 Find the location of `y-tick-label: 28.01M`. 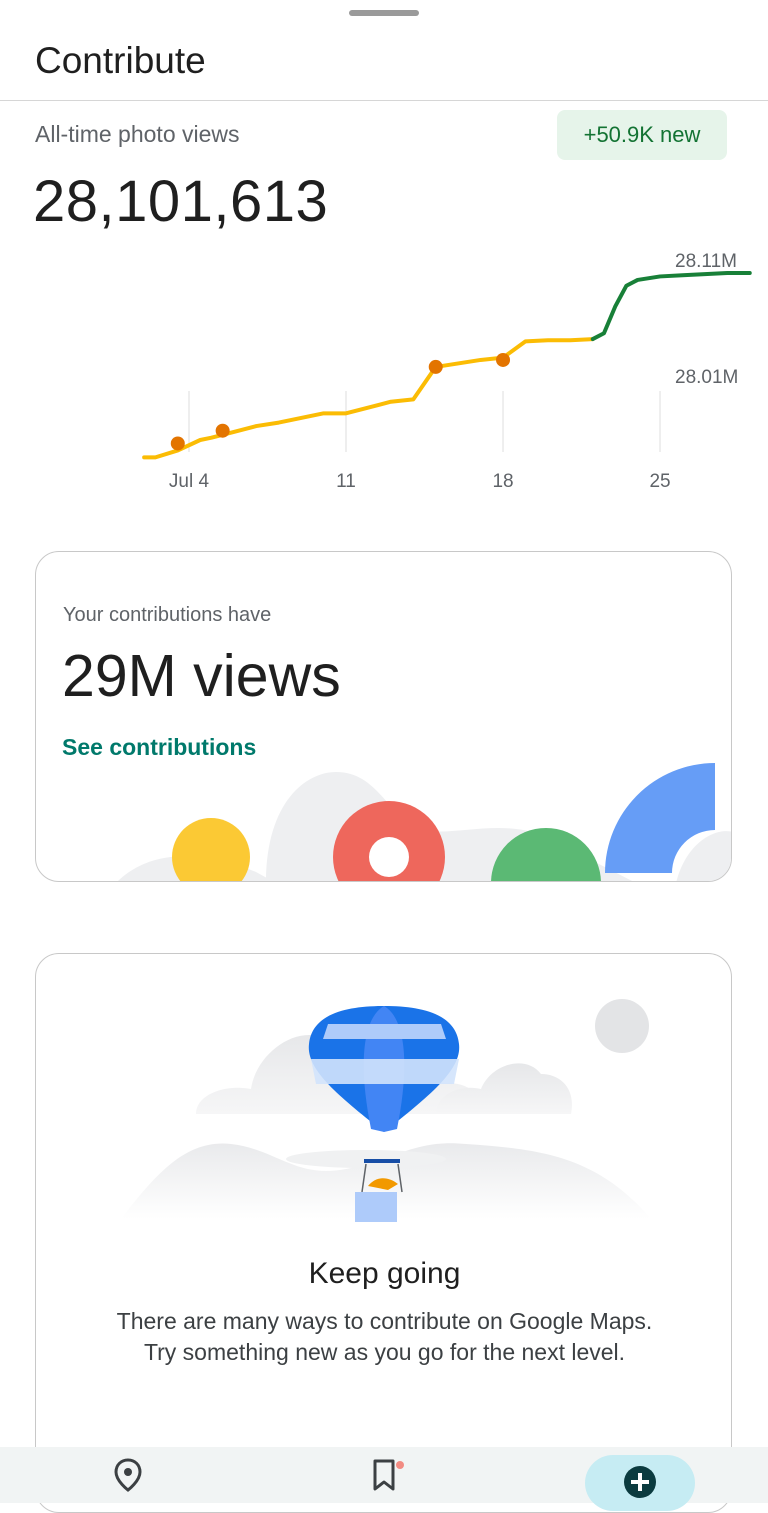

y-tick-label: 28.01M is located at coordinates (706, 377).